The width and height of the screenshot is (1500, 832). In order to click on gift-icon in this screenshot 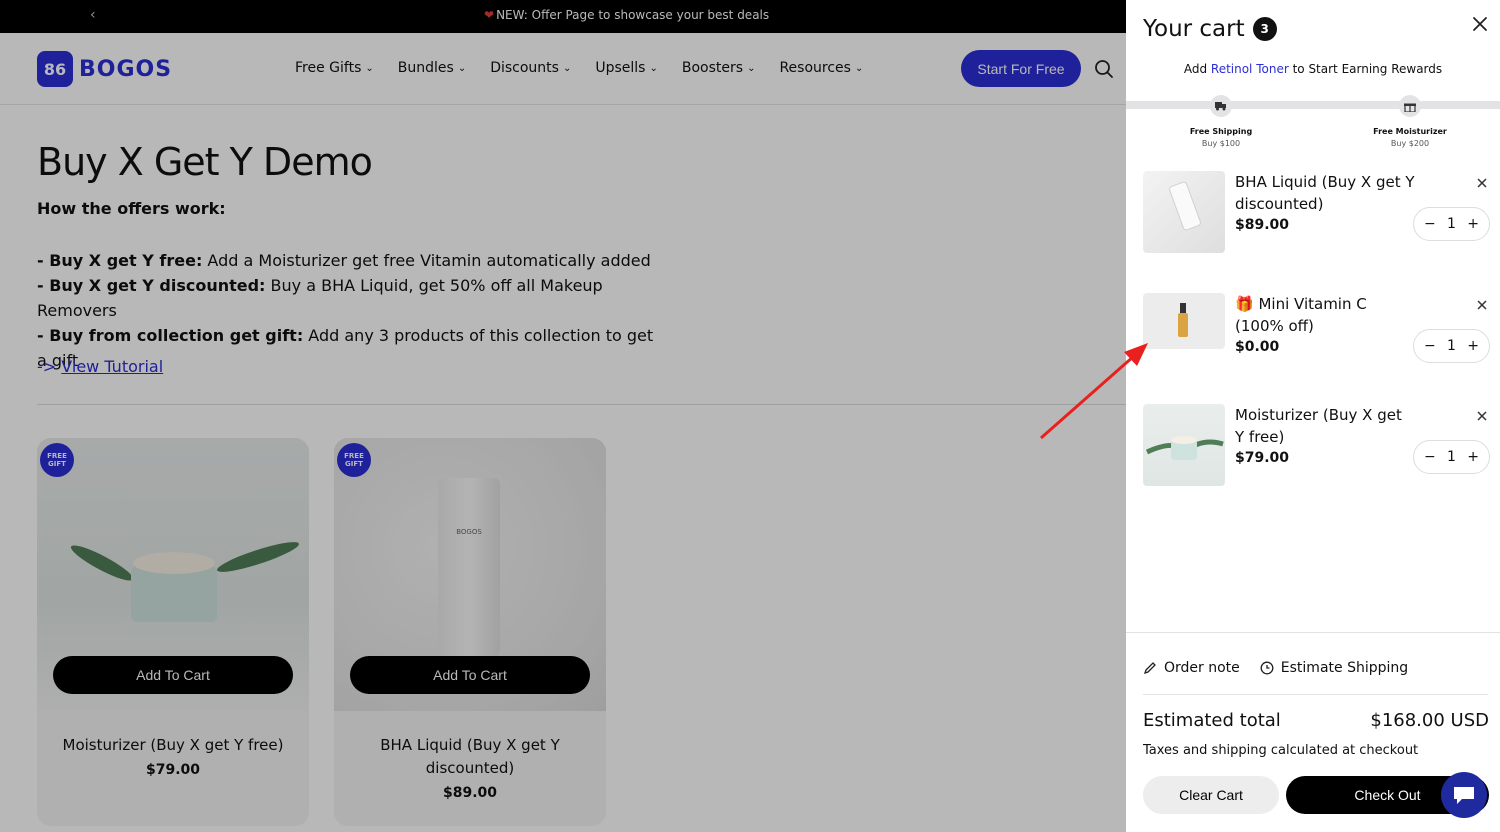, I will do `click(1410, 106)`.